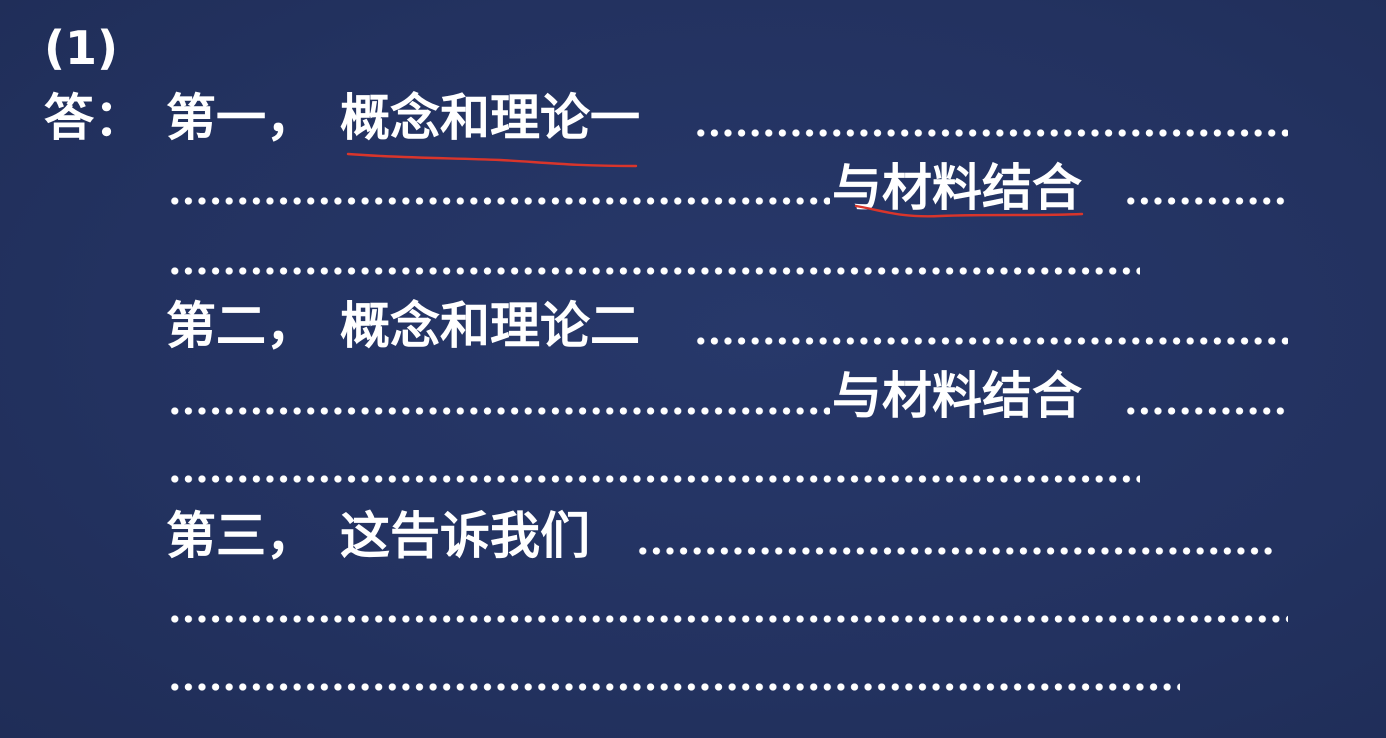 This screenshot has height=738, width=1386. Describe the element at coordinates (1205, 411) in the screenshot. I see `point-2-fill-line-2b` at that location.